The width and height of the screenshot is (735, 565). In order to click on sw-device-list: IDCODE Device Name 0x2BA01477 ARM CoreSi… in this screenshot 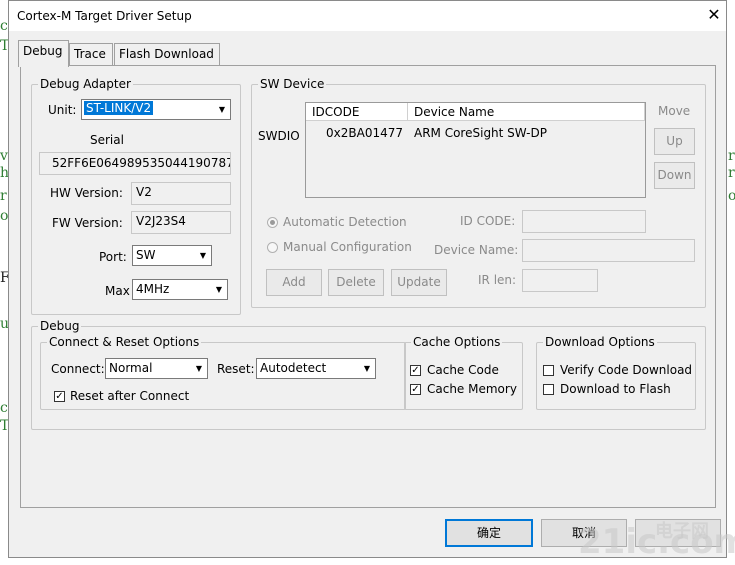, I will do `click(475, 150)`.